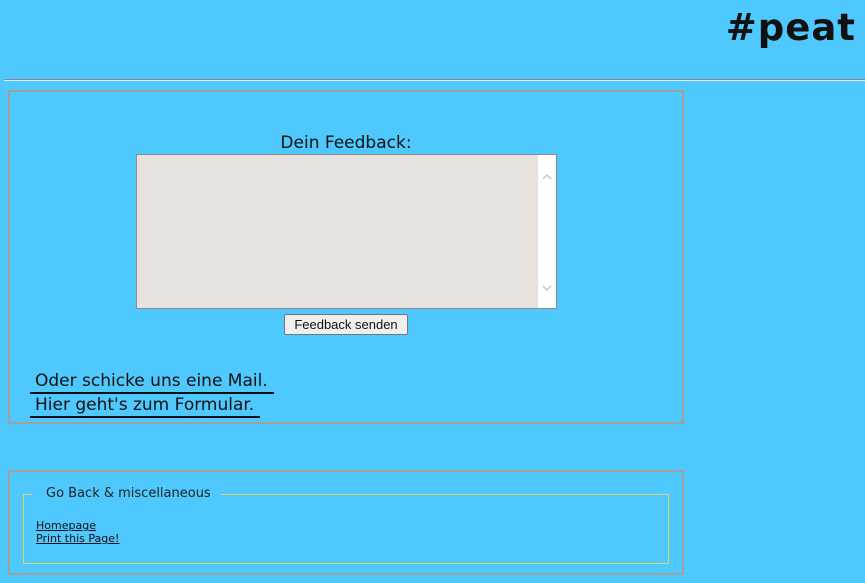 The height and width of the screenshot is (583, 865). I want to click on chevron-up-icon, so click(547, 177).